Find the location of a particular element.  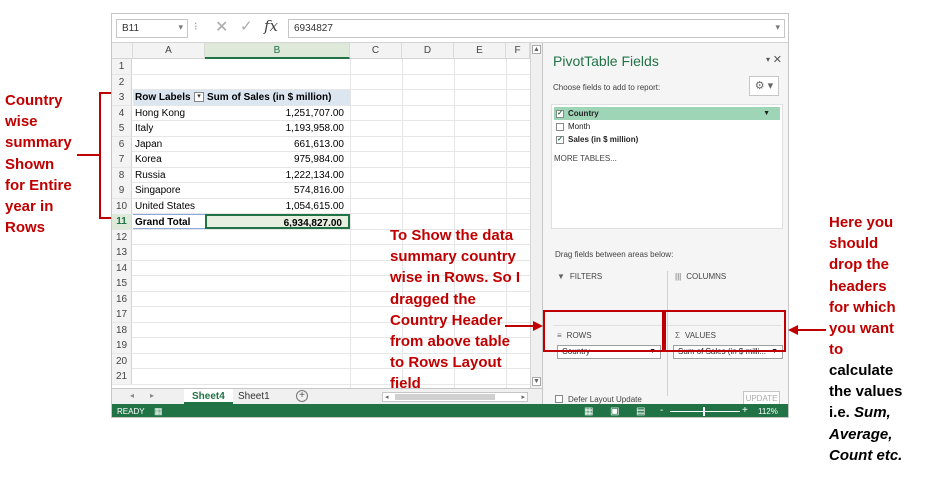

arrow-left-icon is located at coordinates (793, 330).